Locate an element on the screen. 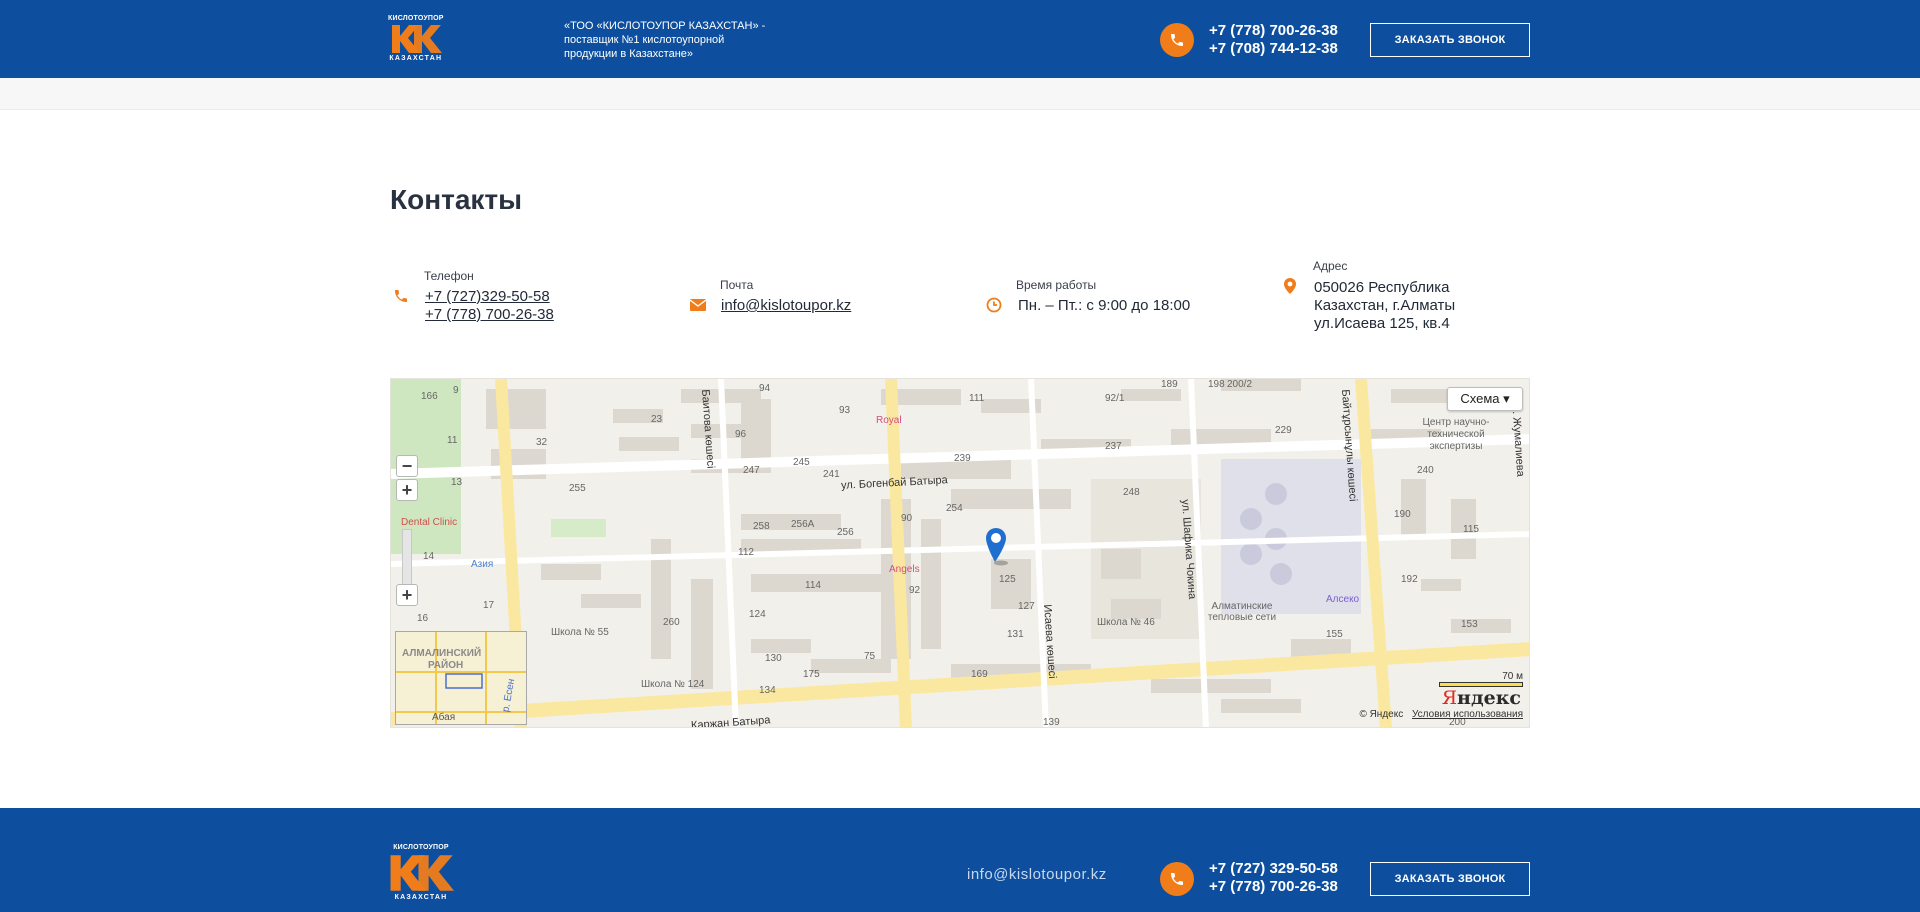  zoom-out-button: − is located at coordinates (407, 466).